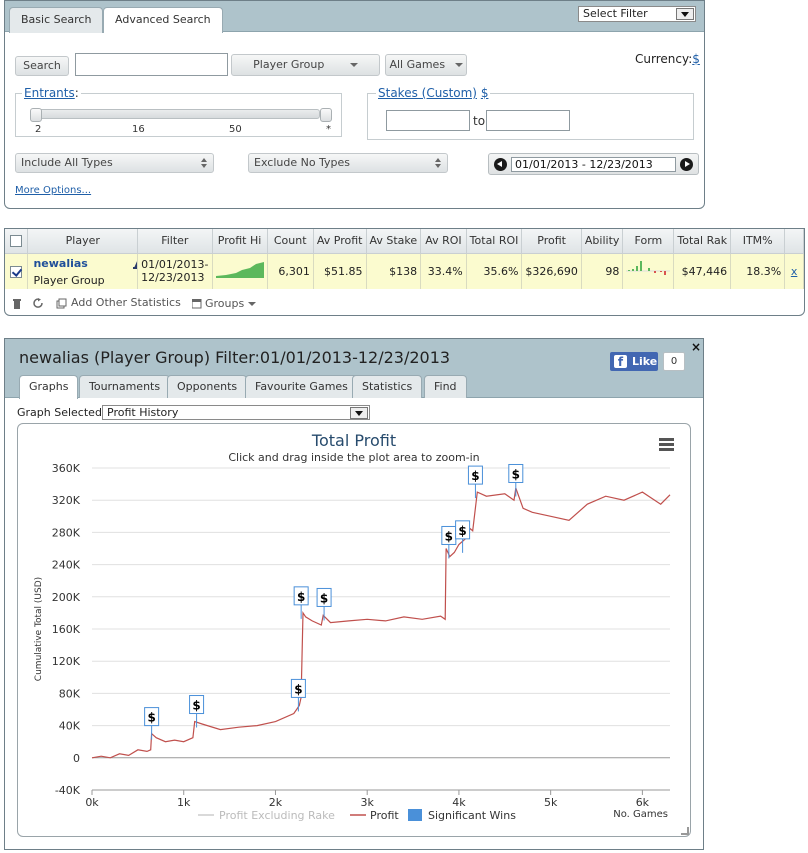 Image resolution: width=808 pixels, height=853 pixels. Describe the element at coordinates (637, 14) in the screenshot. I see `select-filter-dropdown: Select Filter` at that location.